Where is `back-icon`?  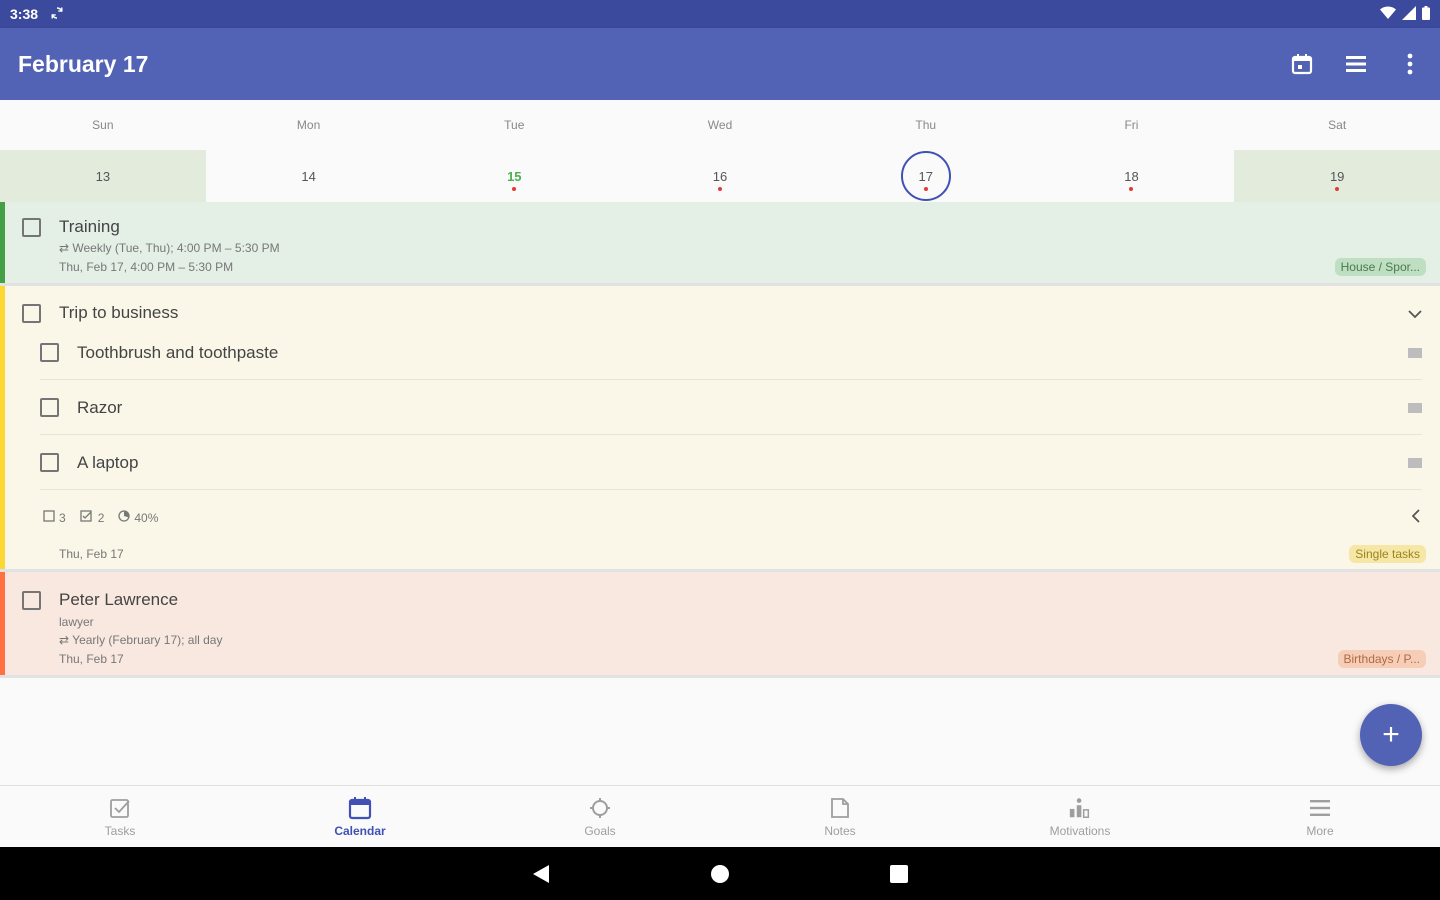
back-icon is located at coordinates (541, 874).